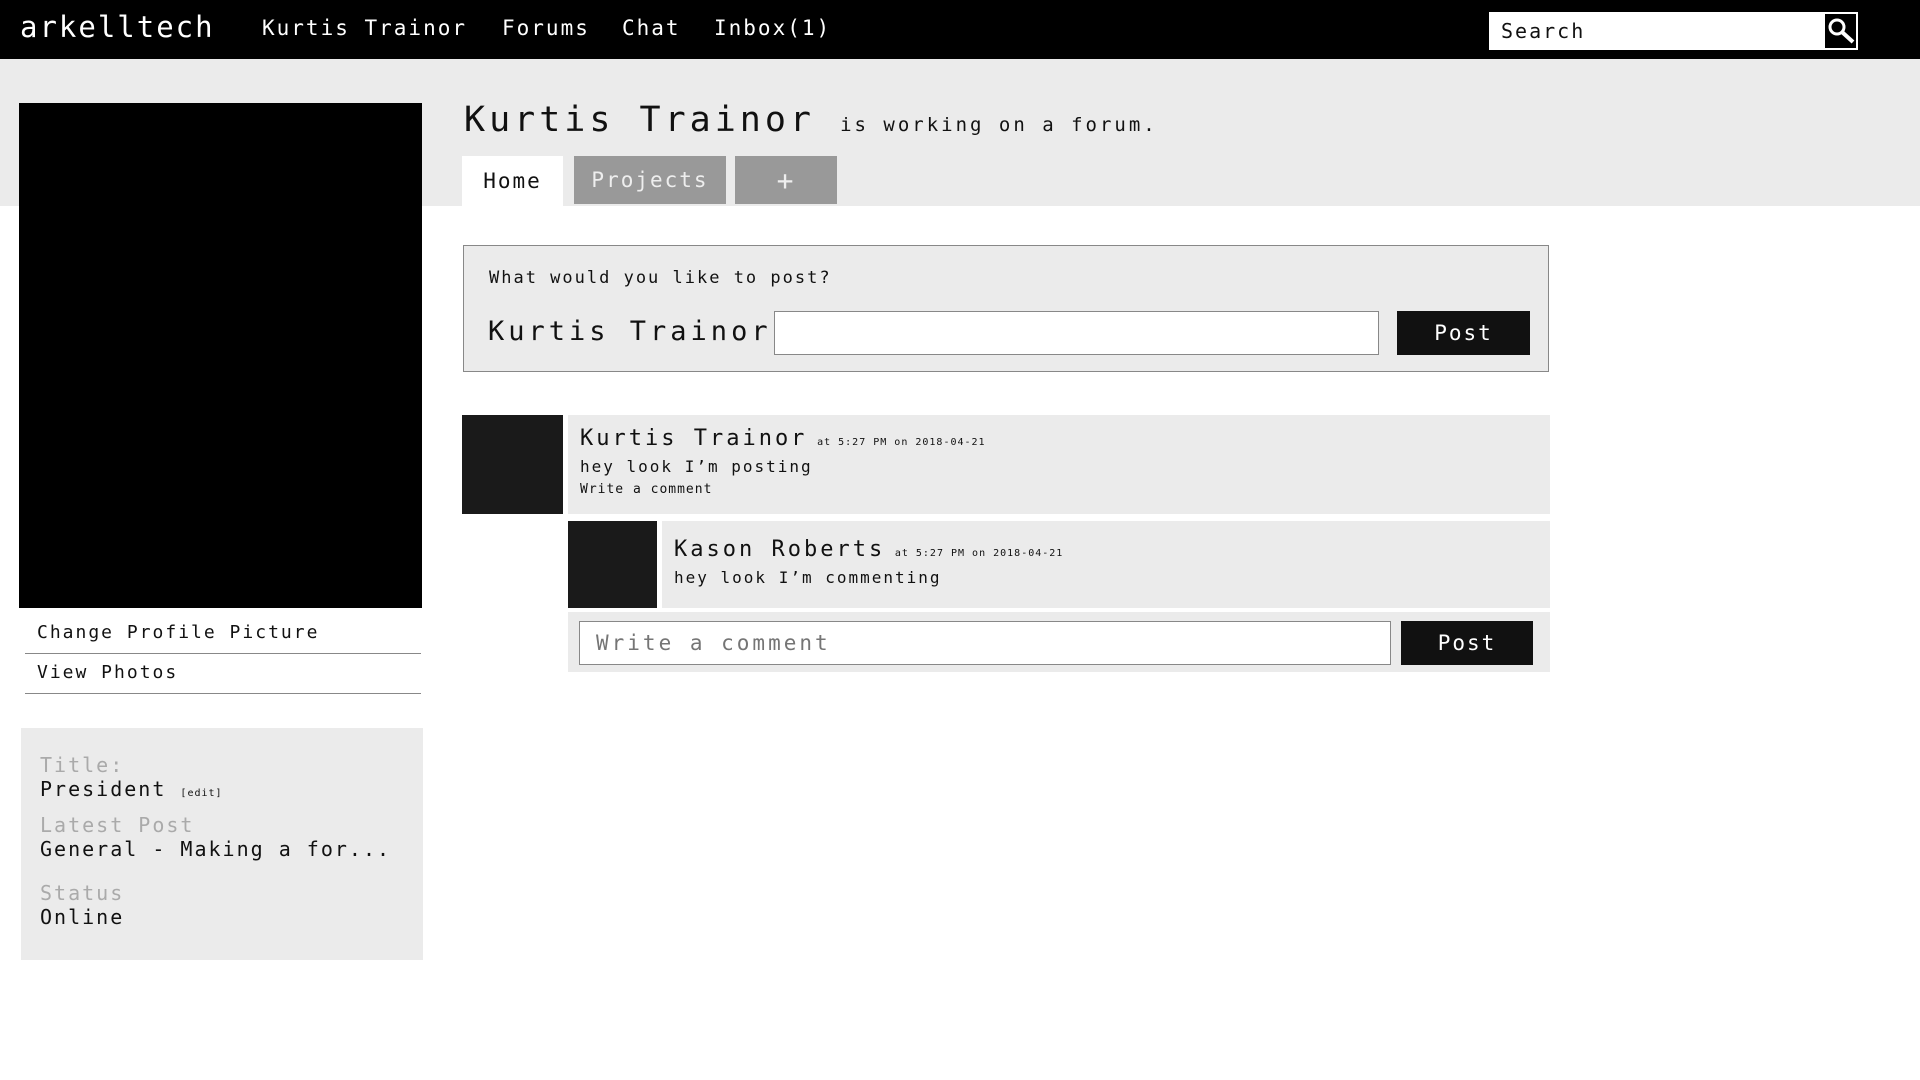 This screenshot has width=1920, height=1080. I want to click on nav-profile: Kurtis Trainor, so click(364, 28).